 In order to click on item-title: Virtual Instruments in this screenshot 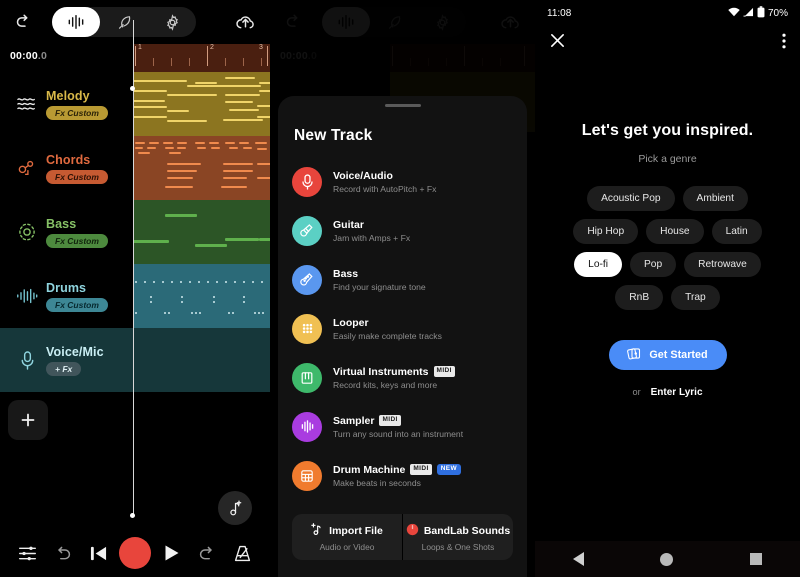, I will do `click(381, 371)`.